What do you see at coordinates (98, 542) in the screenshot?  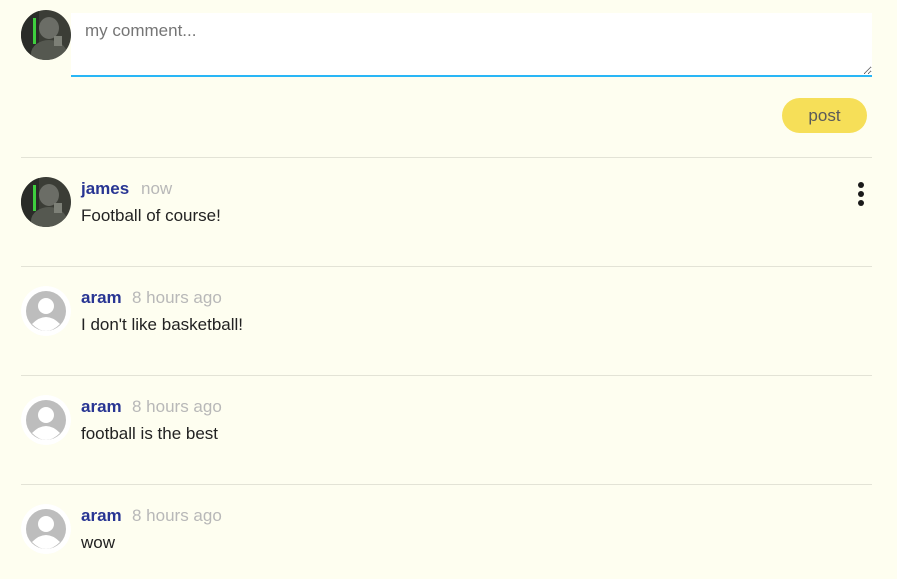 I see `comment-text: wow` at bounding box center [98, 542].